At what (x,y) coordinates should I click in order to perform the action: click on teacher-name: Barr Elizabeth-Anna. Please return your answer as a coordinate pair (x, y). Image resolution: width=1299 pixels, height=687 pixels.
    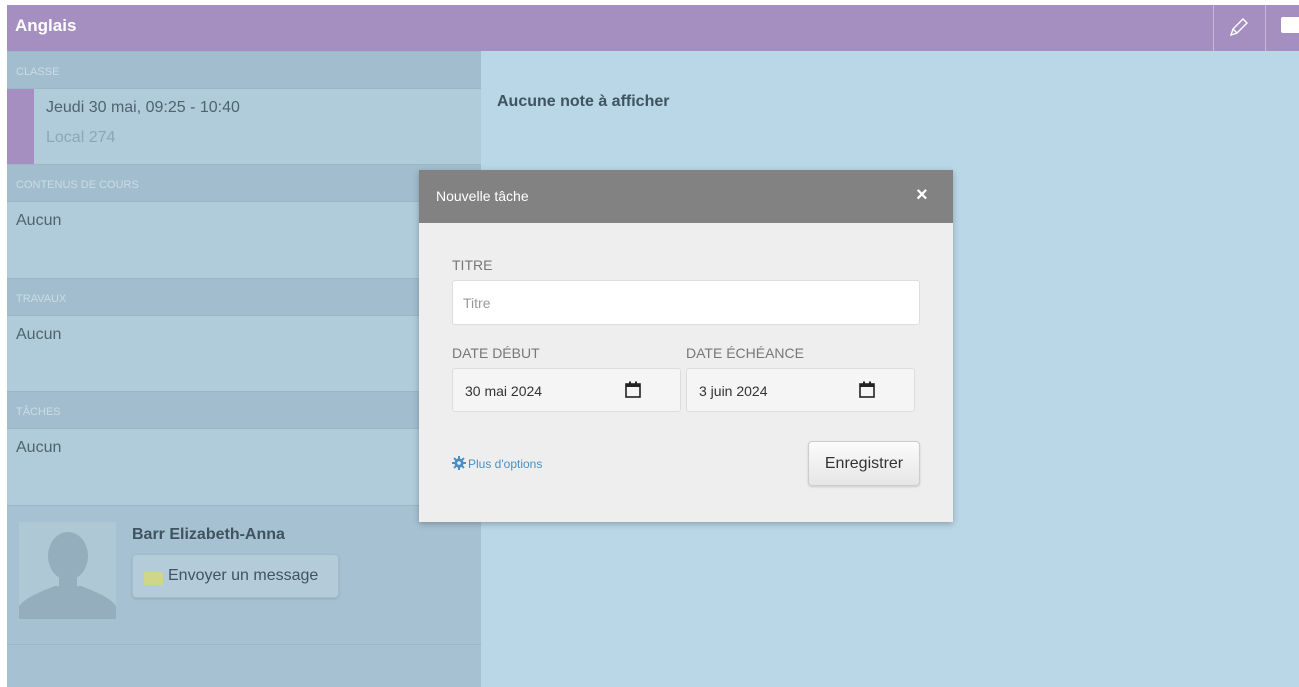
    Looking at the image, I should click on (208, 534).